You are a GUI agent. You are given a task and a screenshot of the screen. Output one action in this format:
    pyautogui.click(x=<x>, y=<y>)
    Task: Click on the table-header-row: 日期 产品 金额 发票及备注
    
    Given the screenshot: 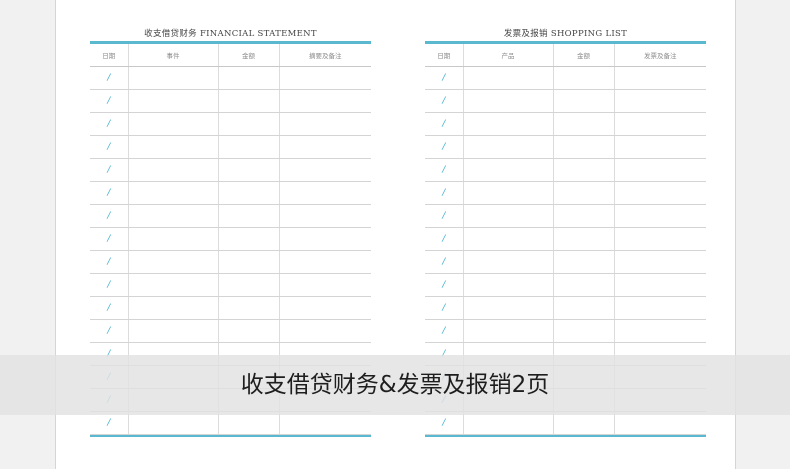 What is the action you would take?
    pyautogui.click(x=565, y=55)
    